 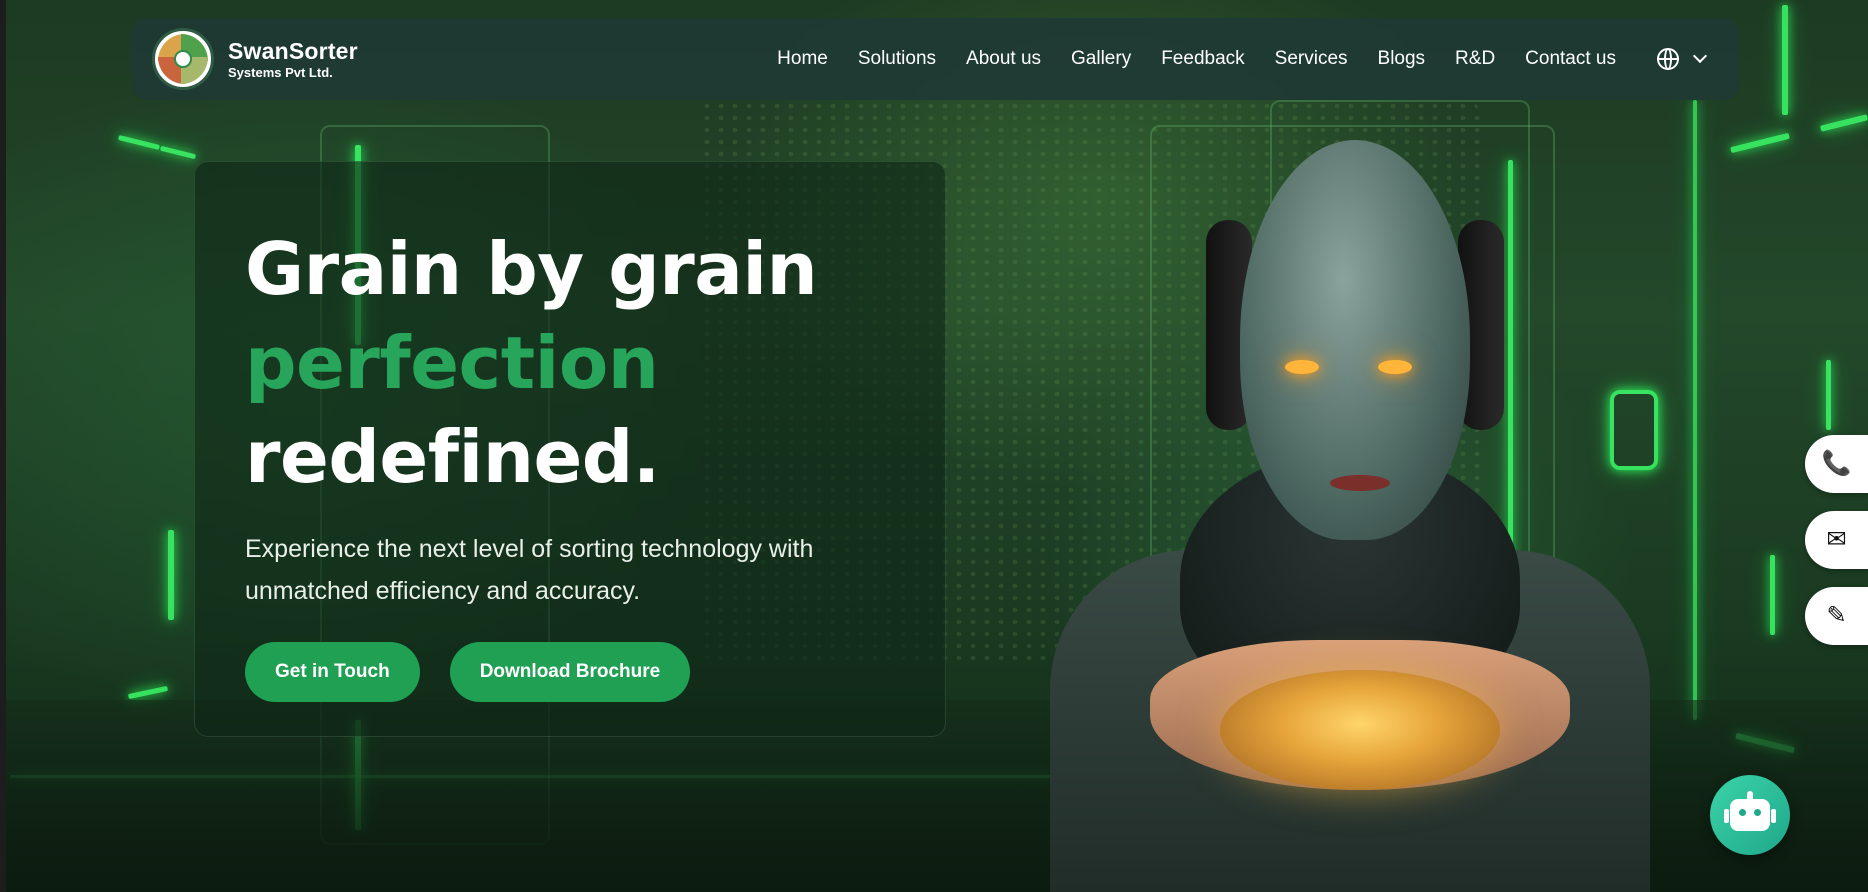 I want to click on phone-button: 📞, so click(x=1836, y=464).